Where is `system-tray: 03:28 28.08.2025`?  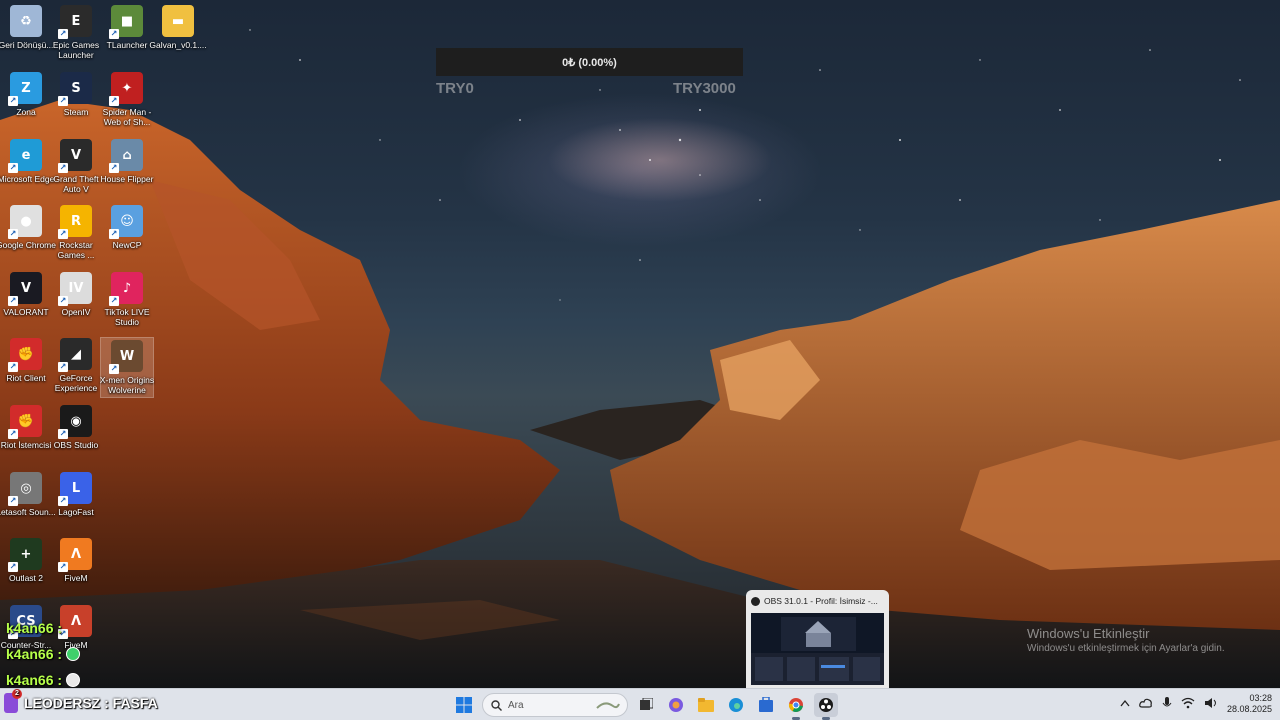 system-tray: 03:28 28.08.2025 is located at coordinates (1196, 704).